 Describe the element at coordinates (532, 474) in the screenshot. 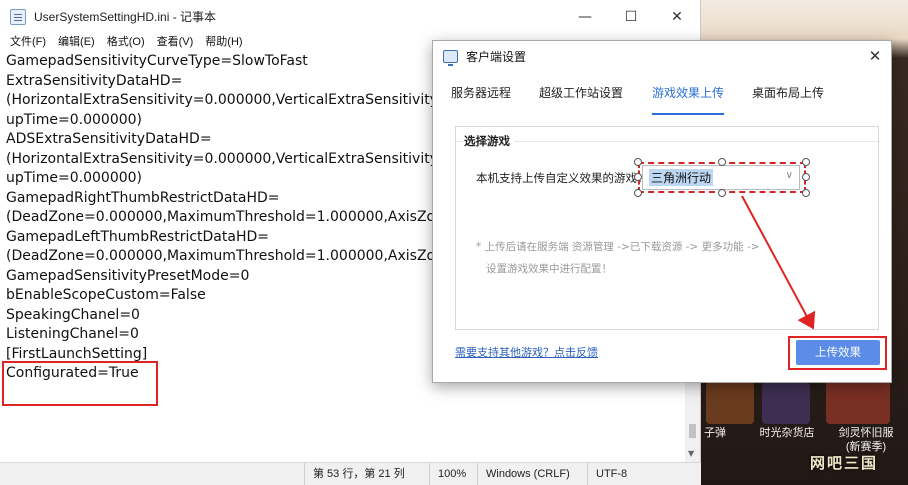

I see `status-line-ending: Windows (CRLF)` at that location.